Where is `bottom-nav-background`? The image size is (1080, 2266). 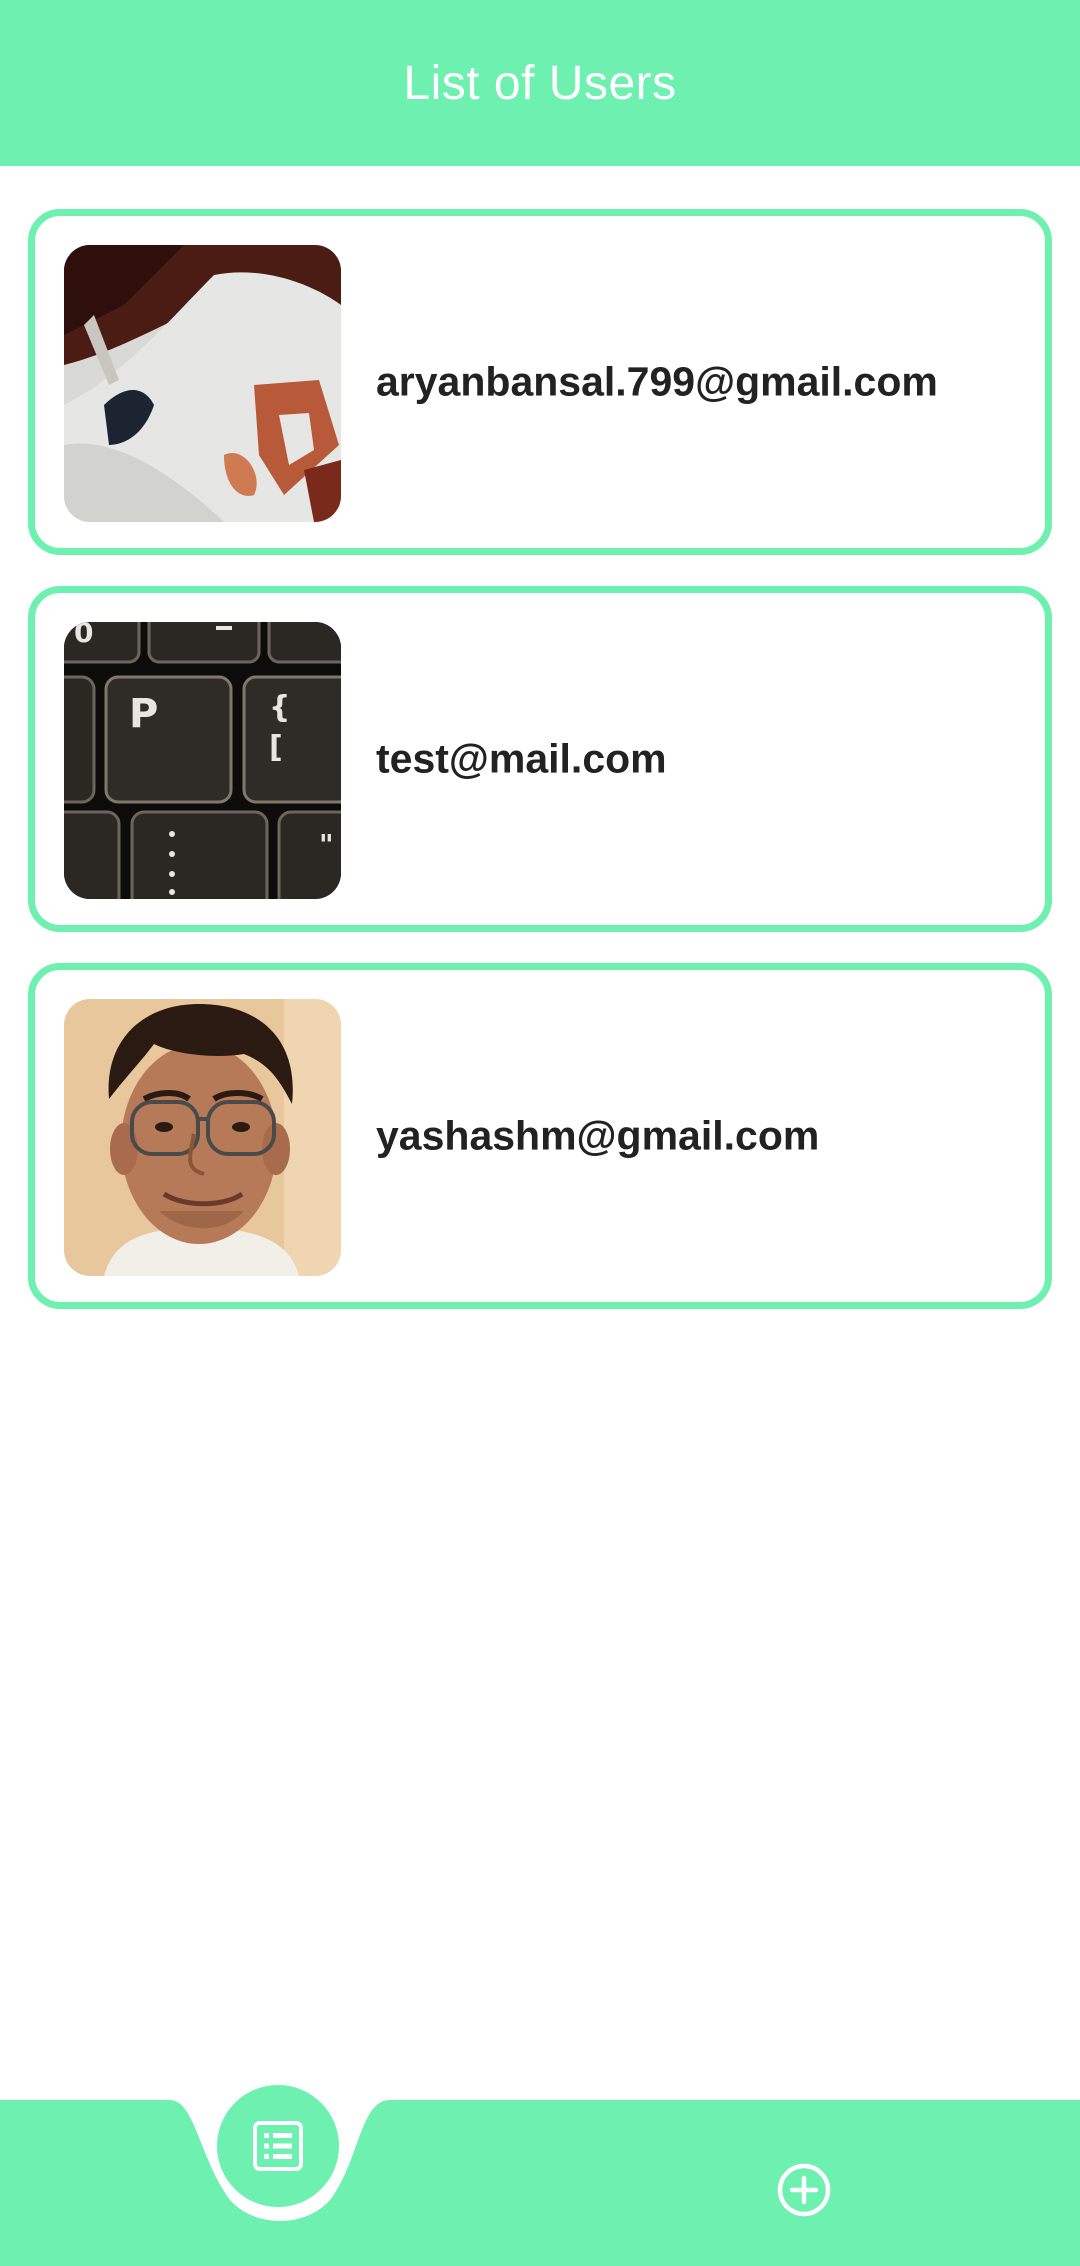 bottom-nav-background is located at coordinates (540, 2183).